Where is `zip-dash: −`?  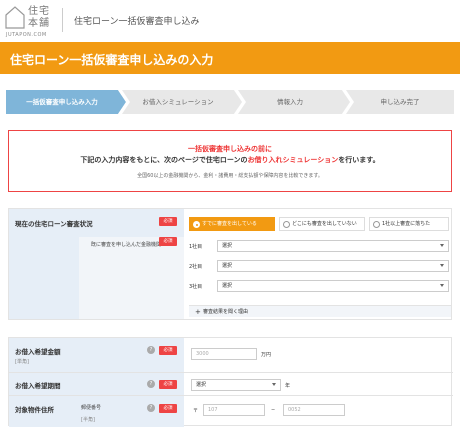 zip-dash: − is located at coordinates (273, 410).